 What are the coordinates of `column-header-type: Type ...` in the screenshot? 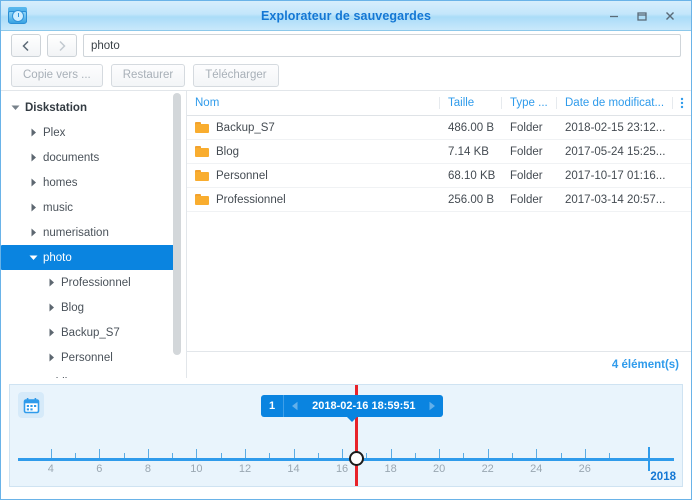 It's located at (529, 103).